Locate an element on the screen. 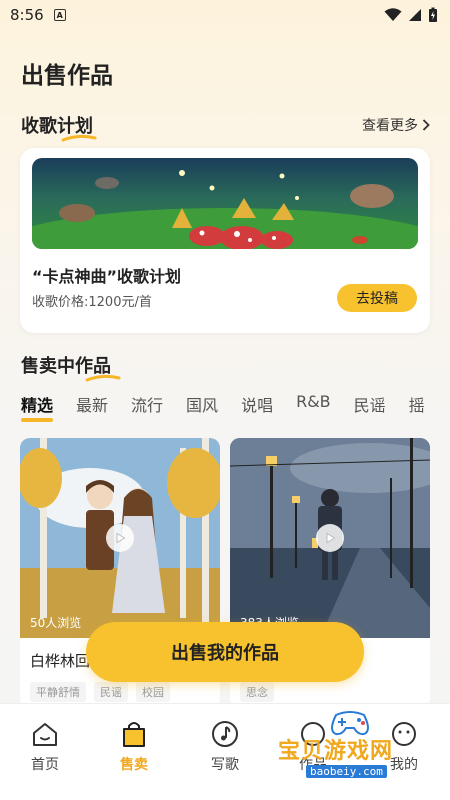 This screenshot has height=800, width=450. selling-section-header: 售卖中作品 is located at coordinates (225, 367).